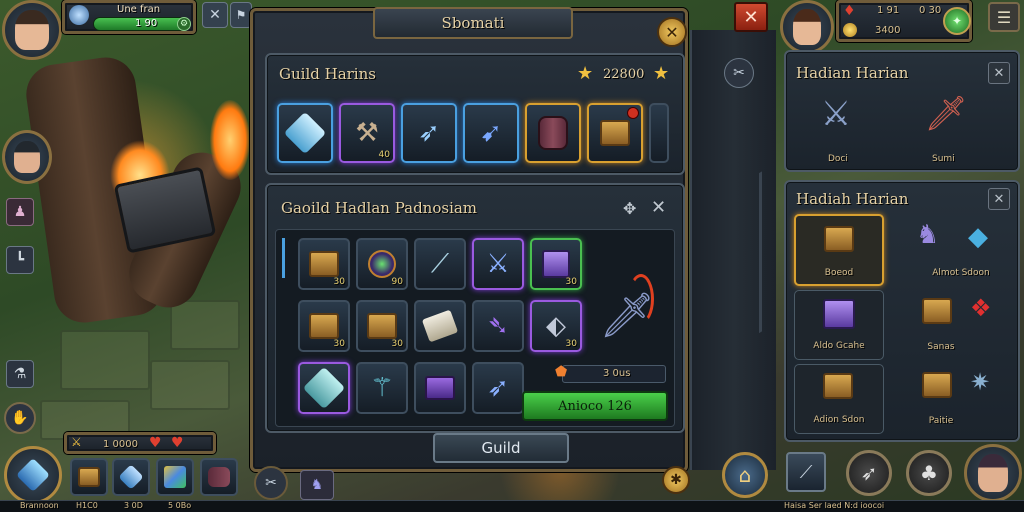 This screenshot has width=1024, height=512. I want to click on reward-label: Almot Sdoon, so click(961, 273).